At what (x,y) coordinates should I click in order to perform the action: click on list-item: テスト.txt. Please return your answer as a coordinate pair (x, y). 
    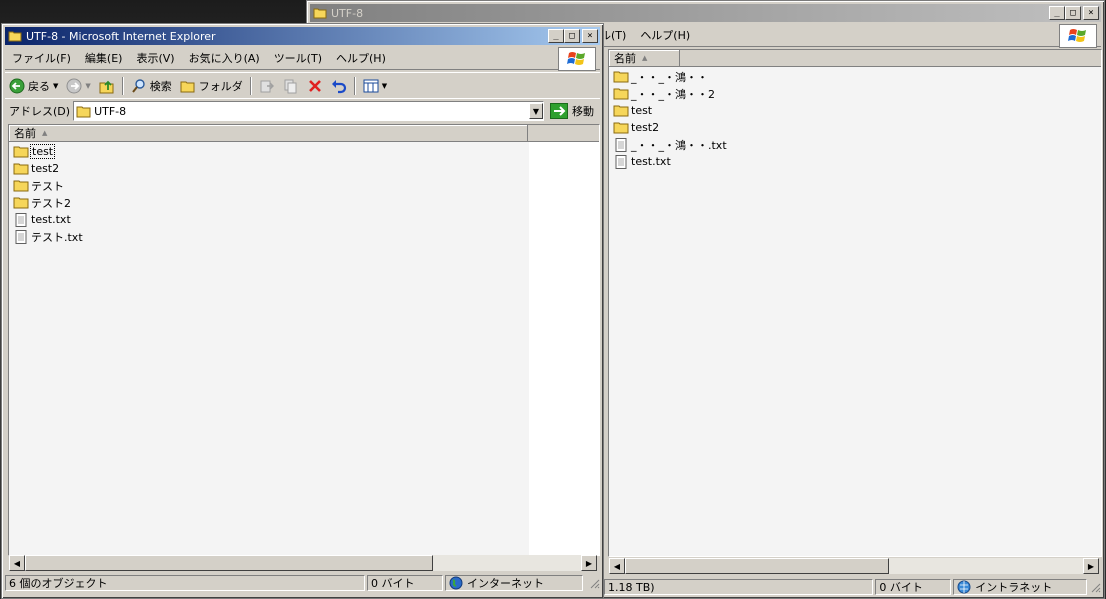
    Looking at the image, I should click on (304, 236).